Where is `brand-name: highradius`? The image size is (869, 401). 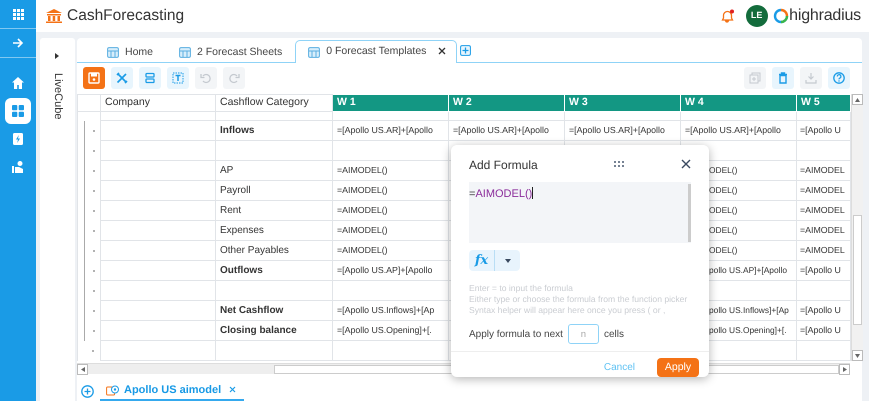 brand-name: highradius is located at coordinates (825, 16).